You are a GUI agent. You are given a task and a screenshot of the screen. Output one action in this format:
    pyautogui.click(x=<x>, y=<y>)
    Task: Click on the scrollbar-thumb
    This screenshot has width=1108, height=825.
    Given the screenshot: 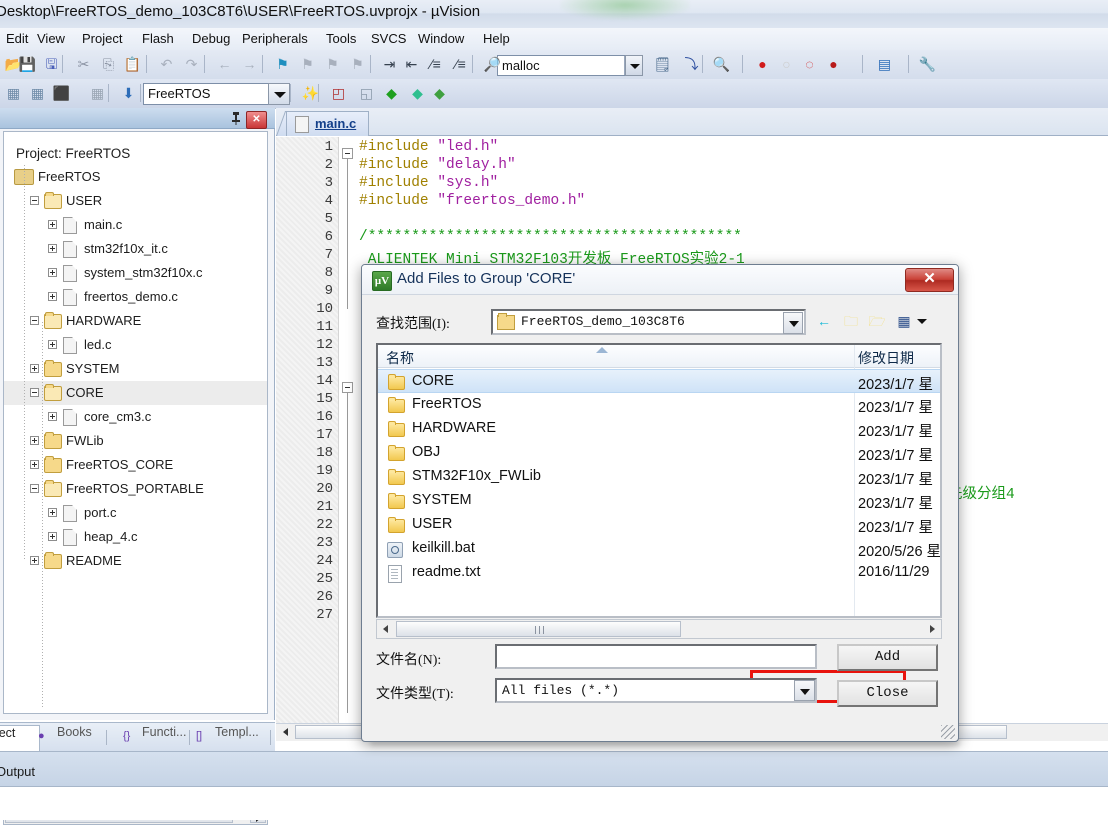 What is the action you would take?
    pyautogui.click(x=538, y=629)
    